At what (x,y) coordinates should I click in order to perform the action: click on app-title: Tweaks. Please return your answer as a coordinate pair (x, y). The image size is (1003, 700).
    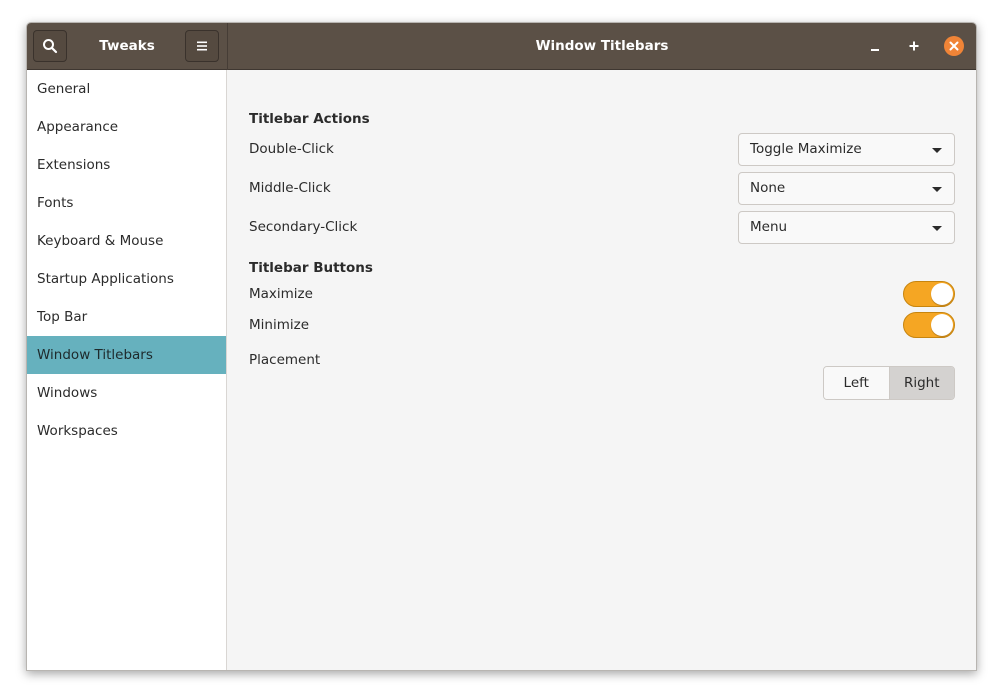
    Looking at the image, I should click on (127, 46).